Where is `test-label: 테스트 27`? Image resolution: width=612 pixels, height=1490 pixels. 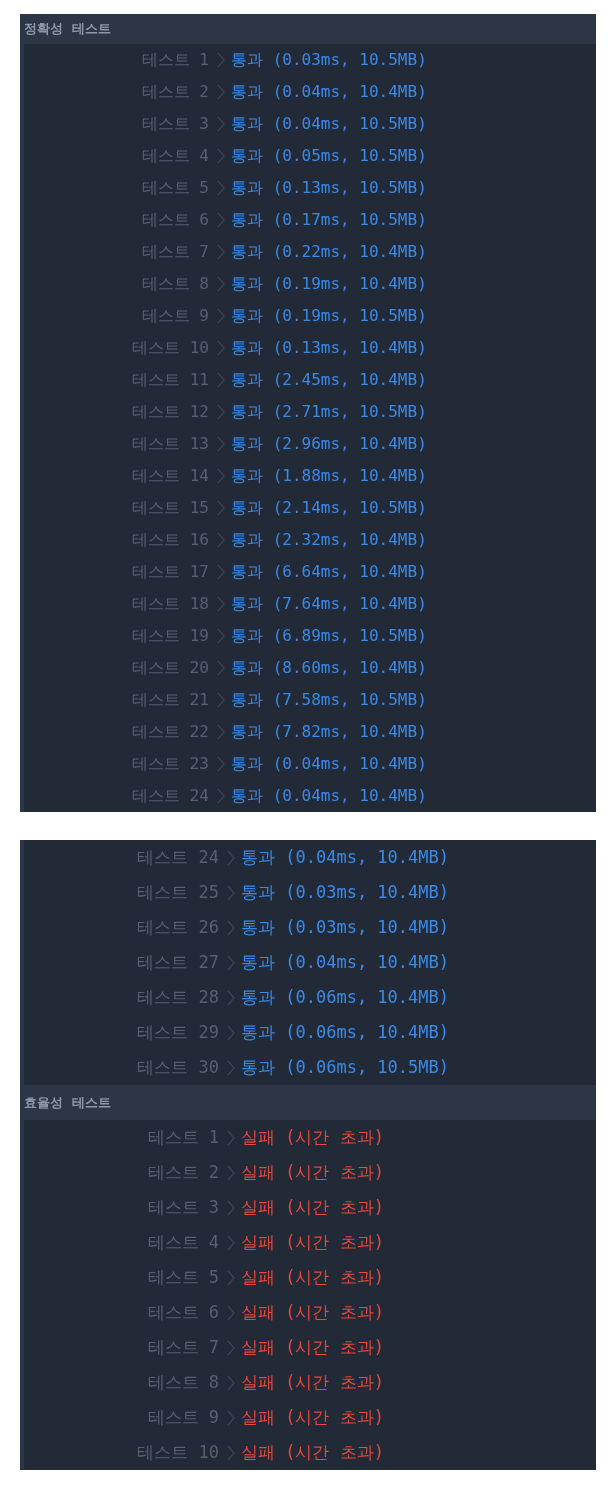 test-label: 테스트 27 is located at coordinates (177, 962).